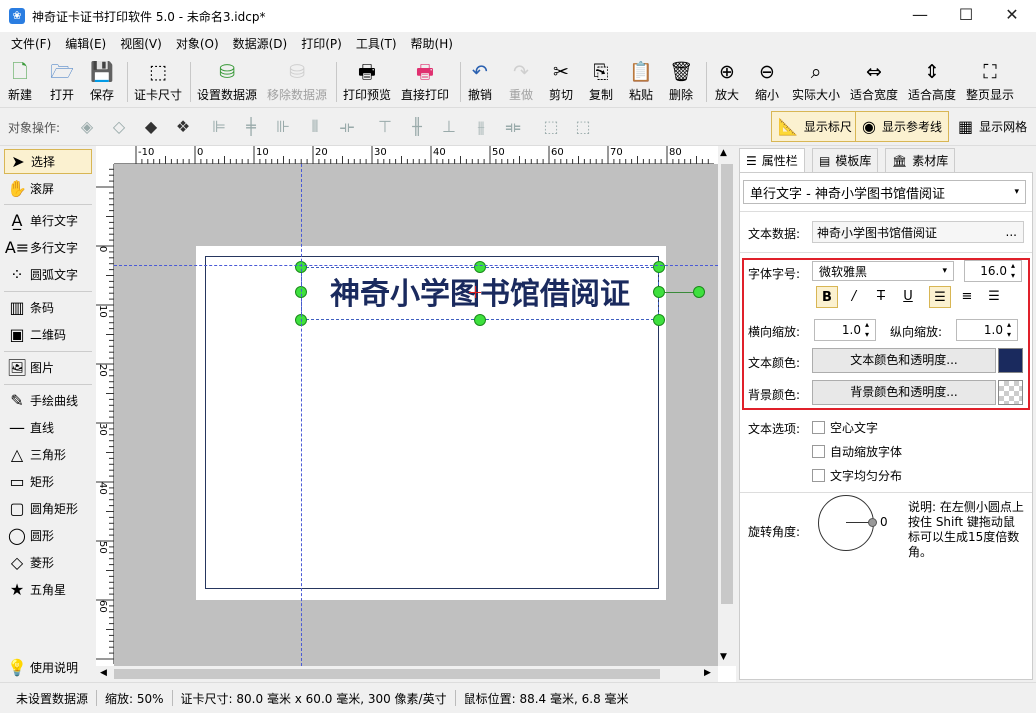 This screenshot has height=713, width=1036. I want to click on tool-rounded-rect: ▢ 圆角矩形, so click(48, 508).